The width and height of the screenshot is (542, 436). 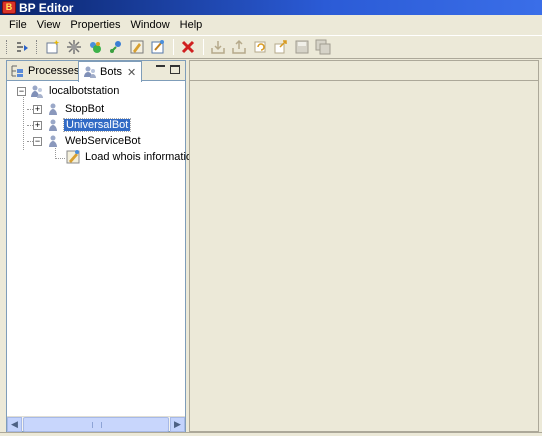 I want to click on tree-node-label: StopBot, so click(x=85, y=109).